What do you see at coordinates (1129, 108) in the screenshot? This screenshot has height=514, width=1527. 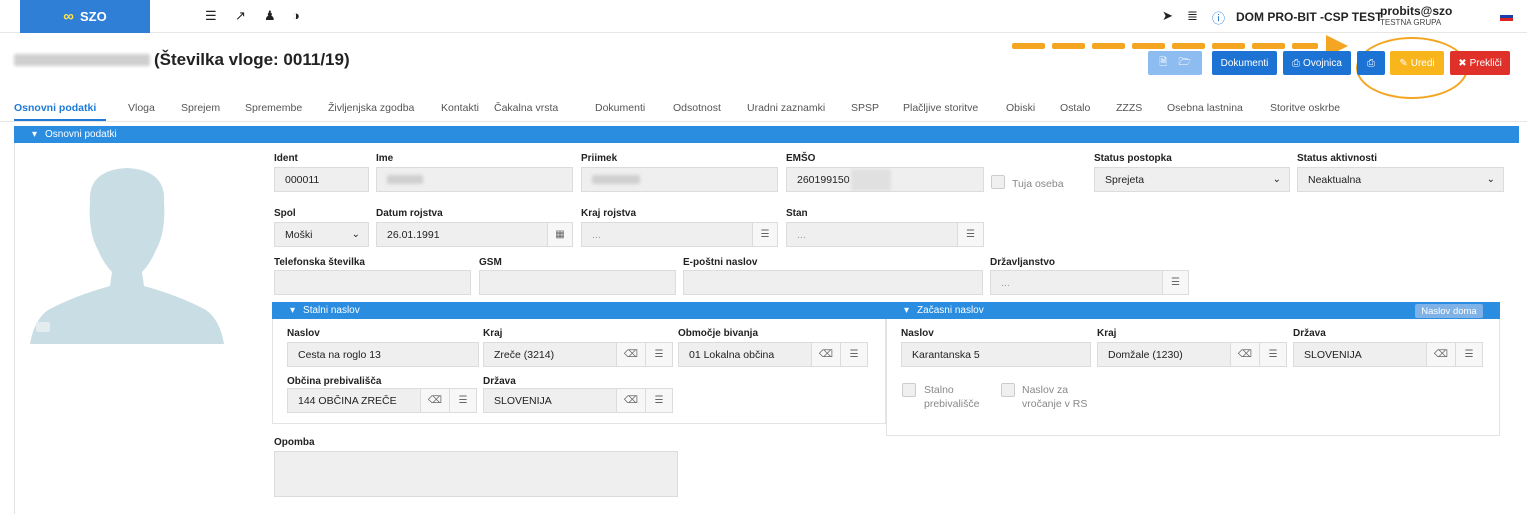 I see `tab-zzzs: ZZZS` at bounding box center [1129, 108].